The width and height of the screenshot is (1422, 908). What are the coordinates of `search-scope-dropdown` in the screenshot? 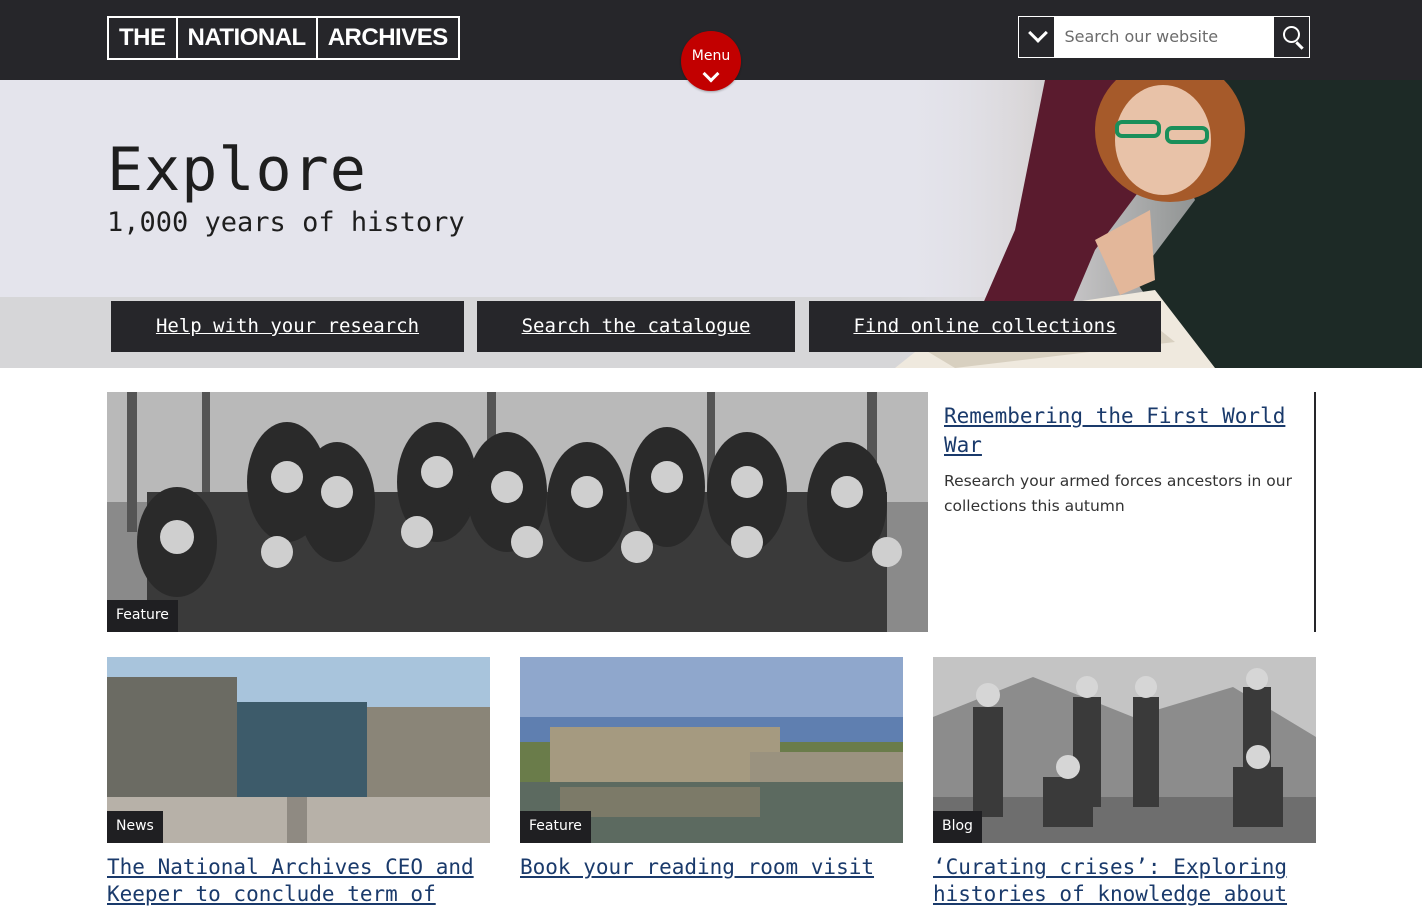 It's located at (1037, 37).